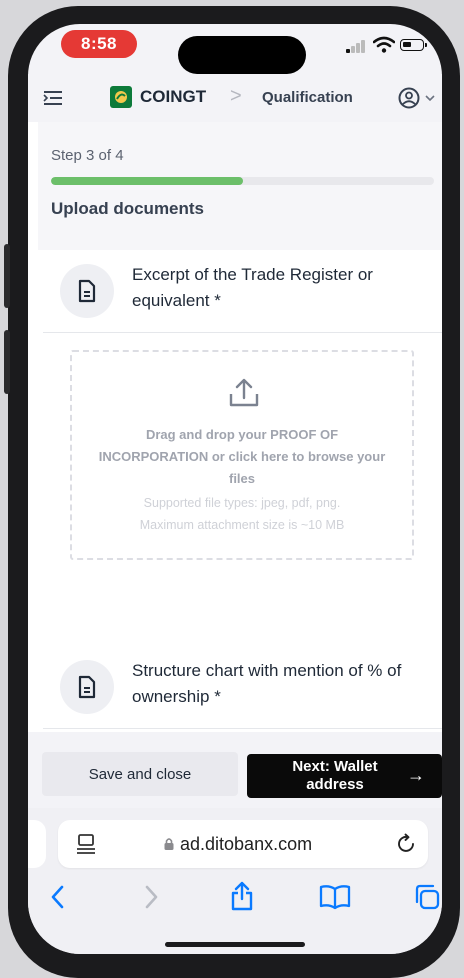 Image resolution: width=464 pixels, height=978 pixels. What do you see at coordinates (357, 46) in the screenshot?
I see `cellular-signal-icon` at bounding box center [357, 46].